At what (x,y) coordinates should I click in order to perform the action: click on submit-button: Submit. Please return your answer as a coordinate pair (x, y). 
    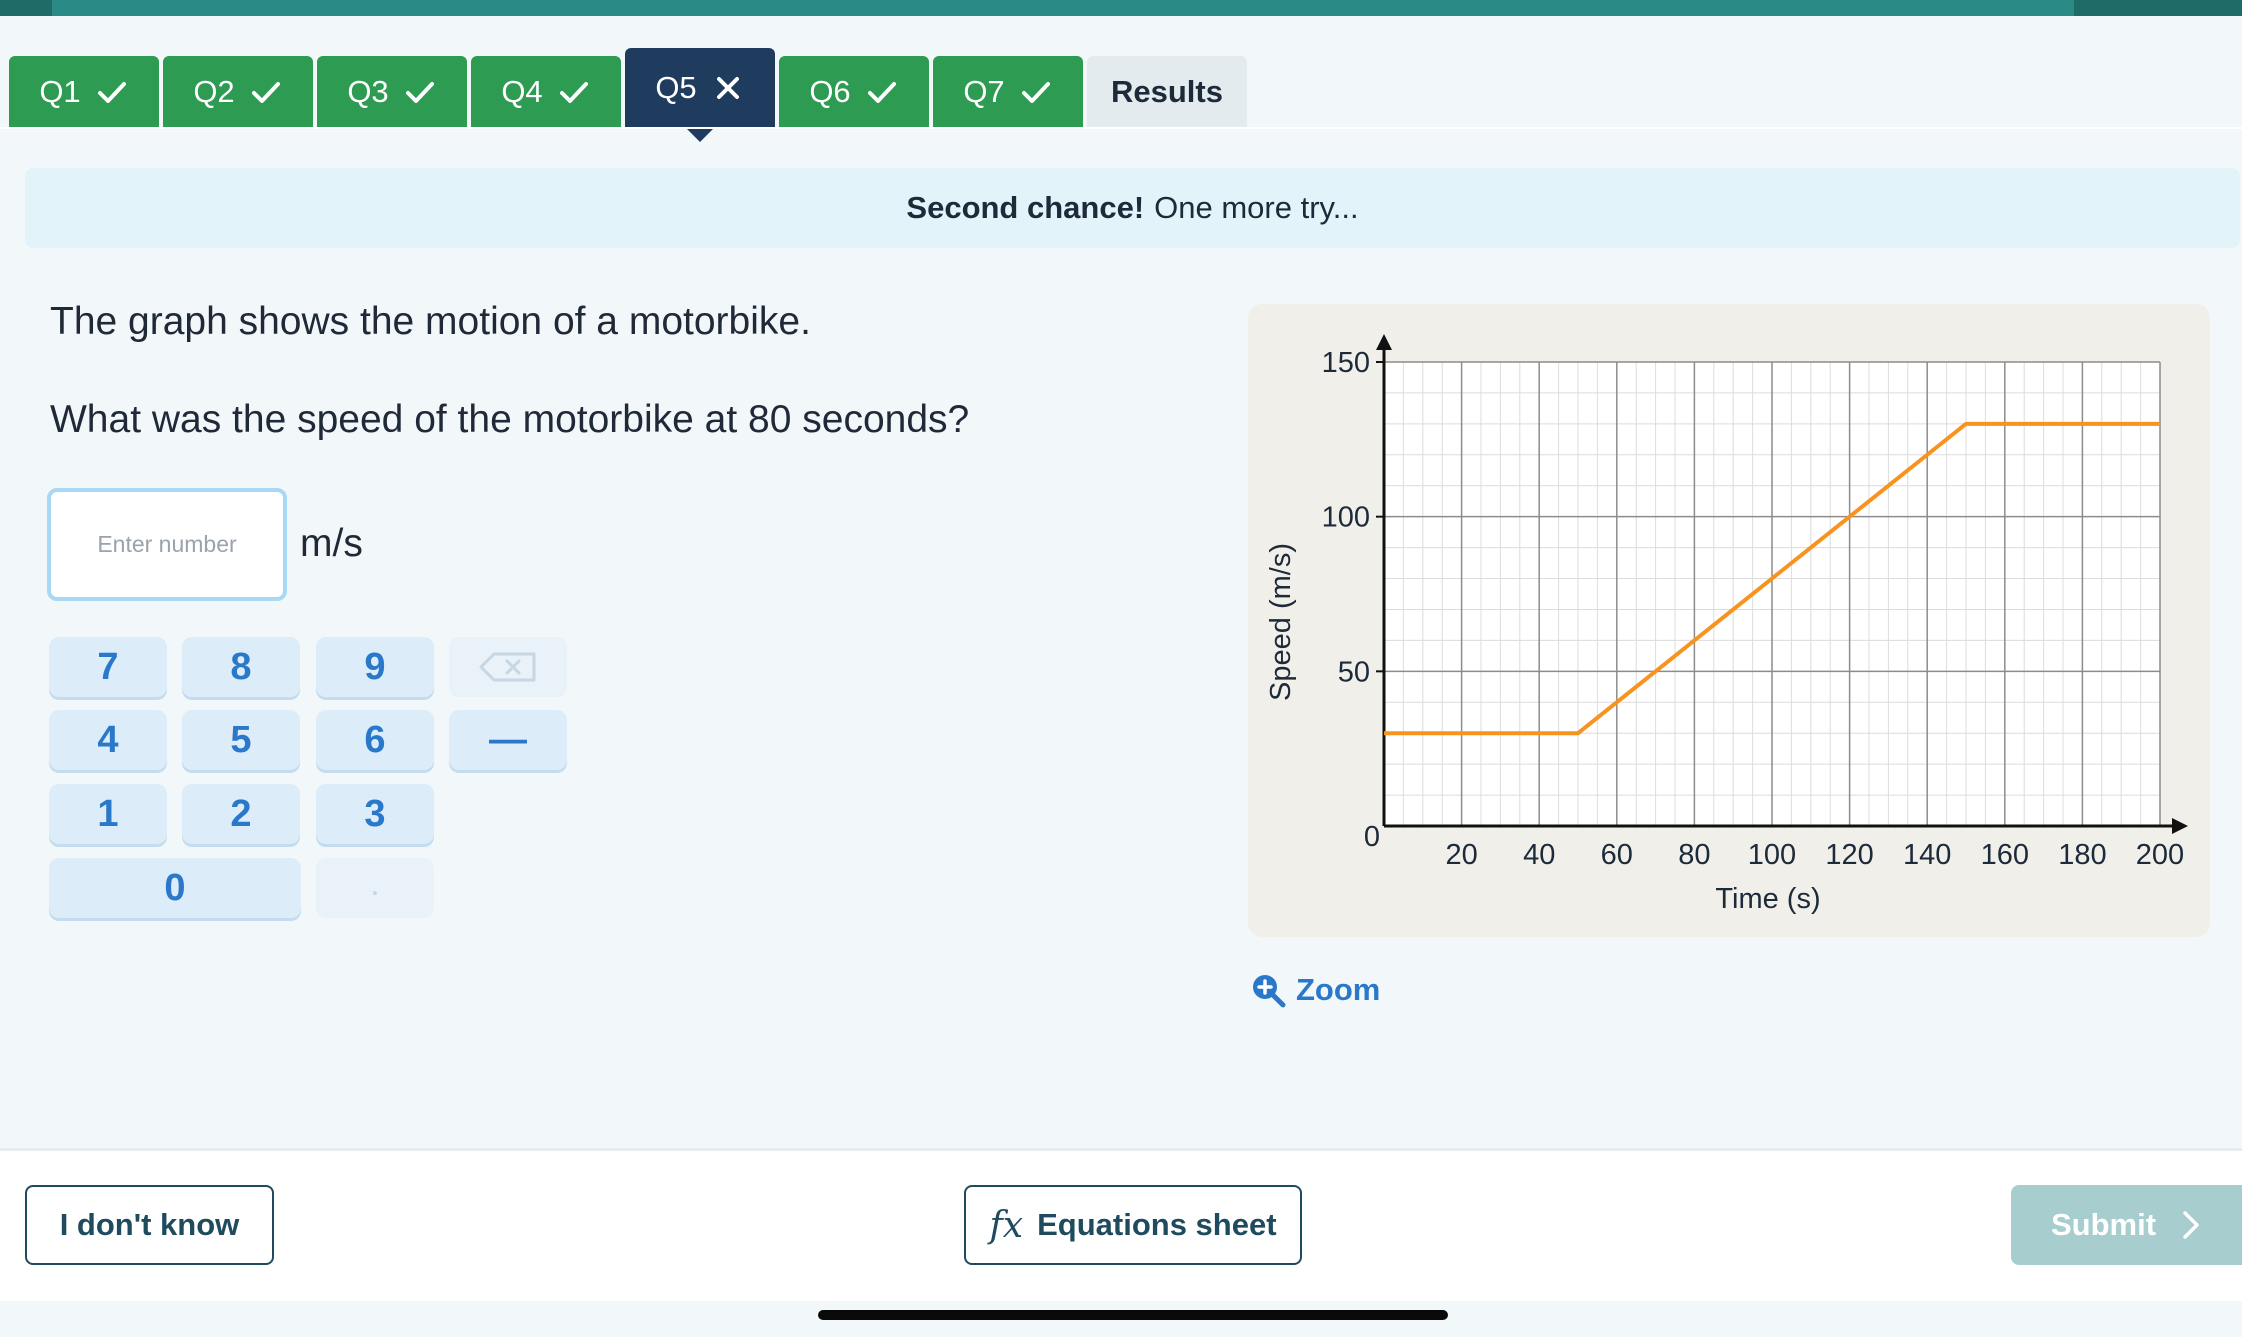
    Looking at the image, I should click on (2126, 1225).